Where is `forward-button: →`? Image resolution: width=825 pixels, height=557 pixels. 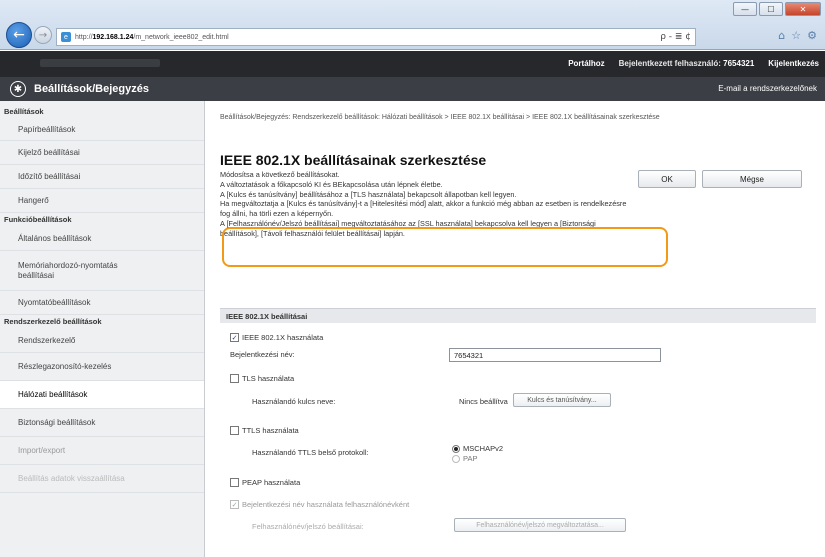
forward-button: → is located at coordinates (43, 35).